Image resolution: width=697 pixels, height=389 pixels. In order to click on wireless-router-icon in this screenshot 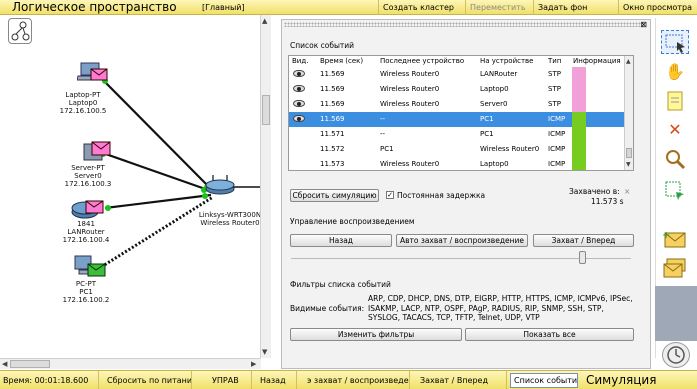, I will do `click(220, 185)`.